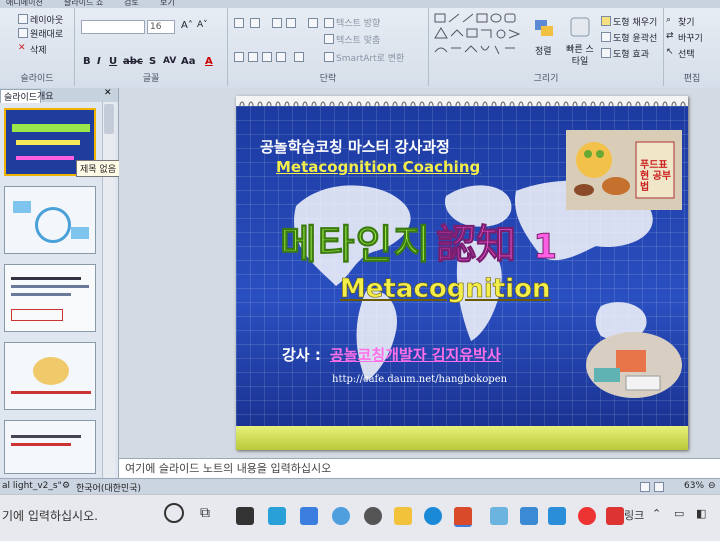 Image resolution: width=720 pixels, height=541 pixels. Describe the element at coordinates (174, 513) in the screenshot. I see `cortana-icon` at that location.